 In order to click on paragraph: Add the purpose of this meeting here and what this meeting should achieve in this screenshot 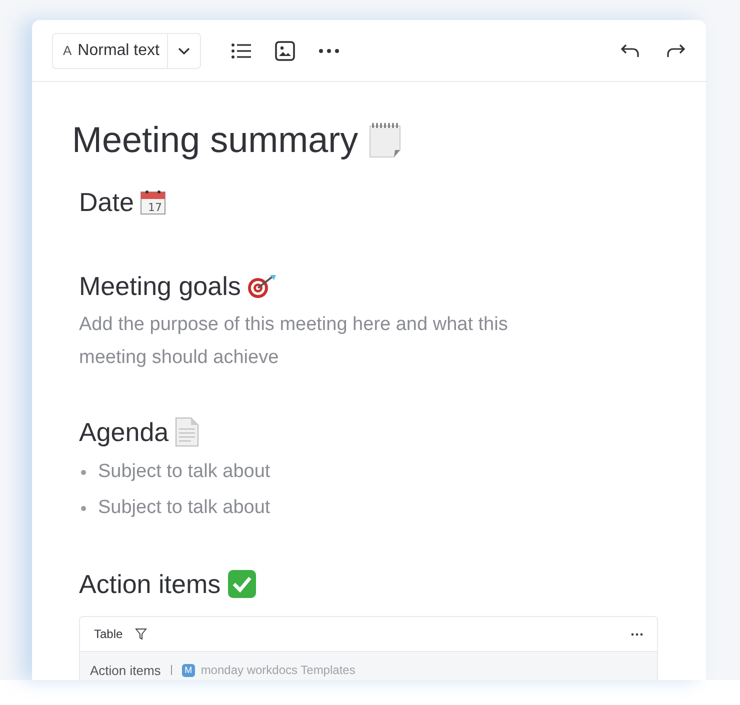, I will do `click(294, 341)`.